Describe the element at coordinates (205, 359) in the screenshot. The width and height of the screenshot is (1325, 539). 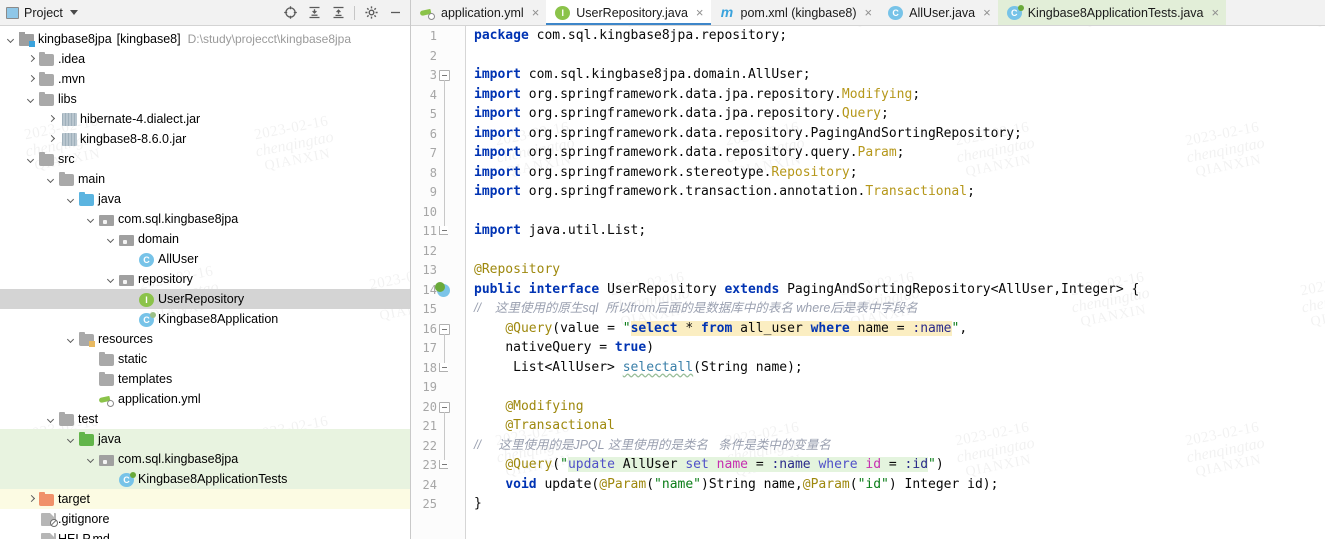
I see `tree-node-static: static` at that location.